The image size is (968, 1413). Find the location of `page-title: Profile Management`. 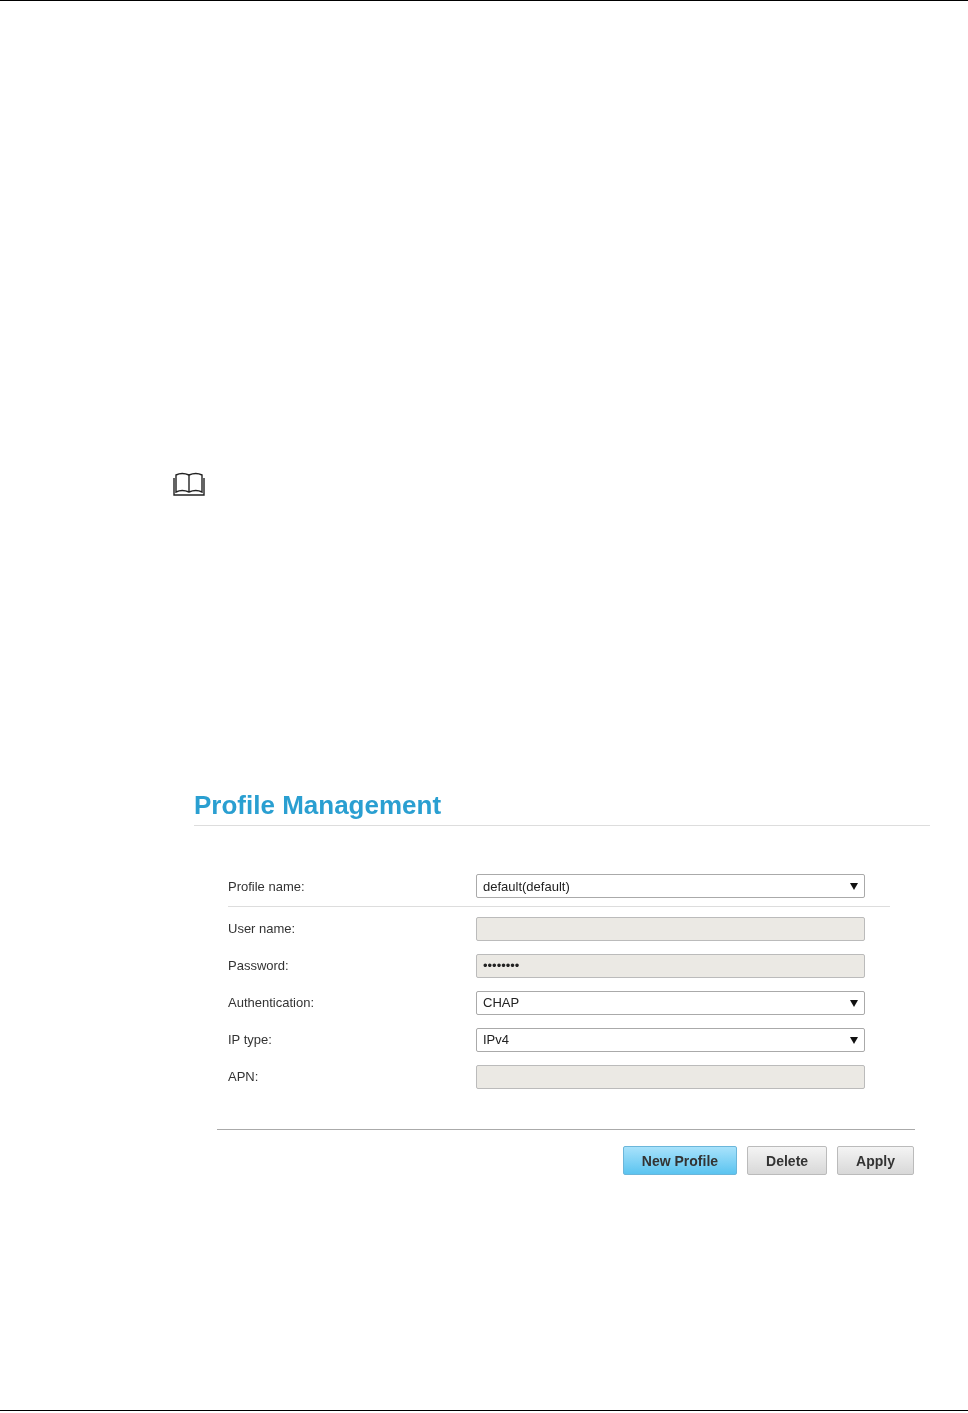

page-title: Profile Management is located at coordinates (318, 805).